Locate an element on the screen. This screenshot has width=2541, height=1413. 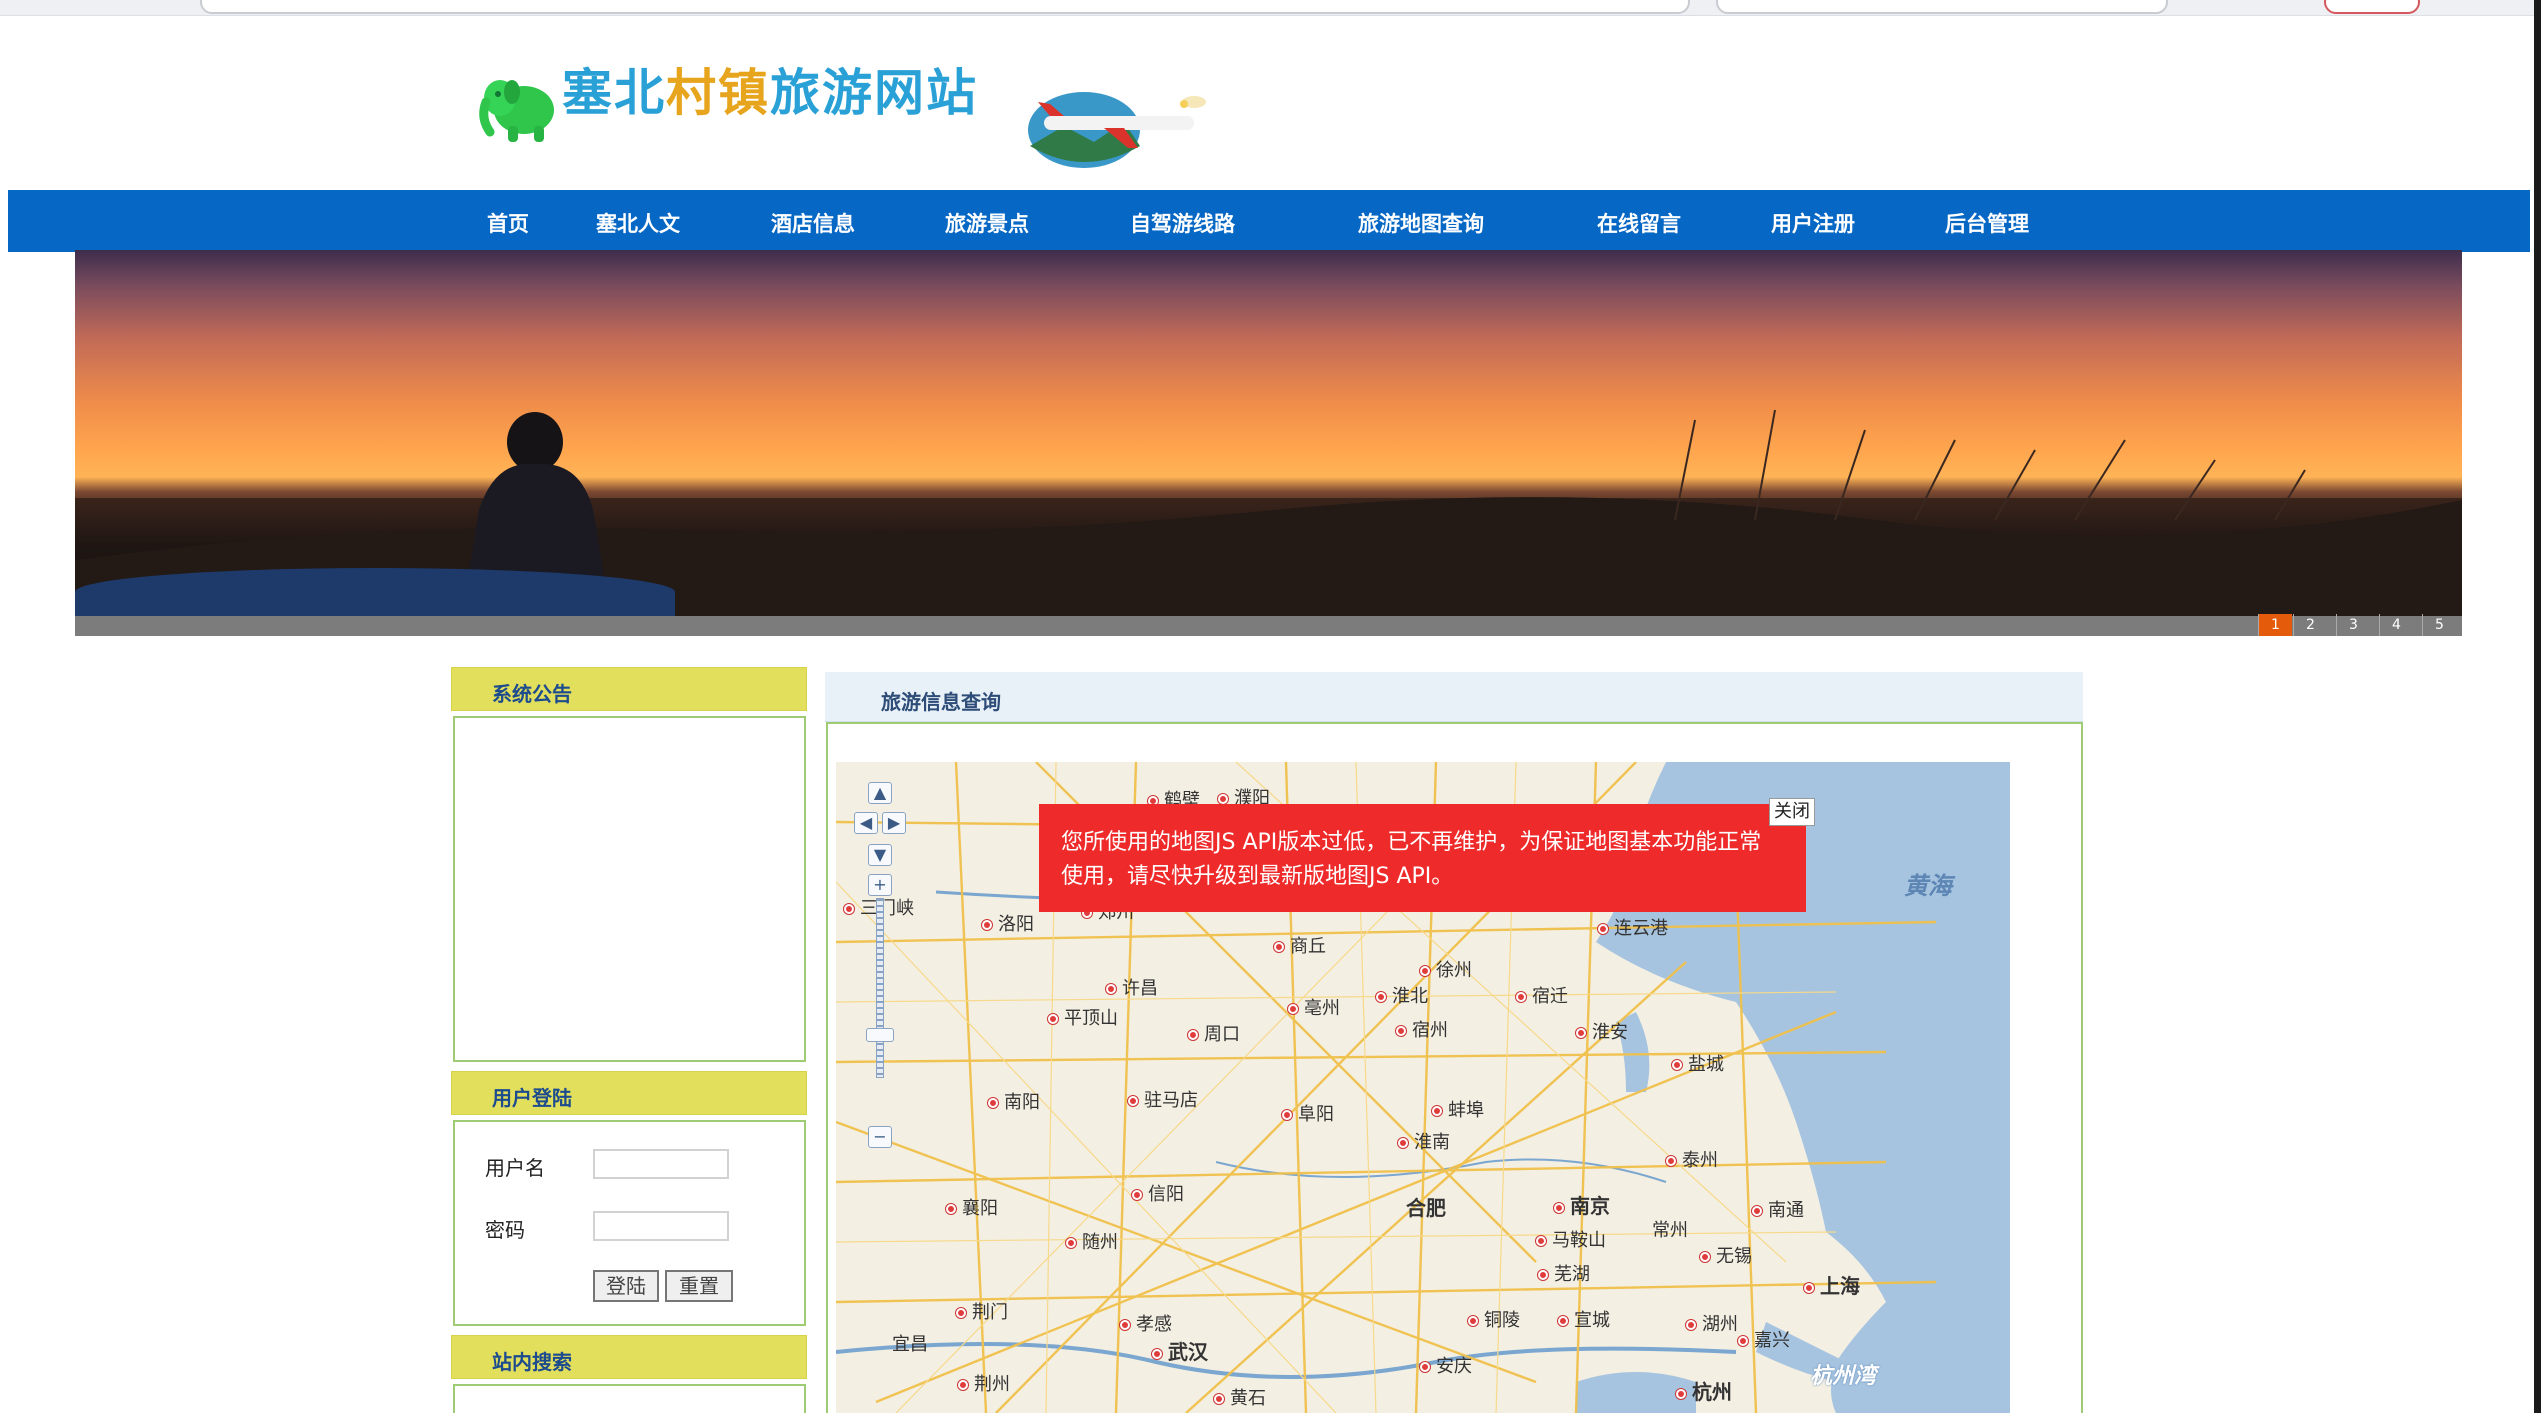
map-zoom-out-button: − is located at coordinates (880, 1137).